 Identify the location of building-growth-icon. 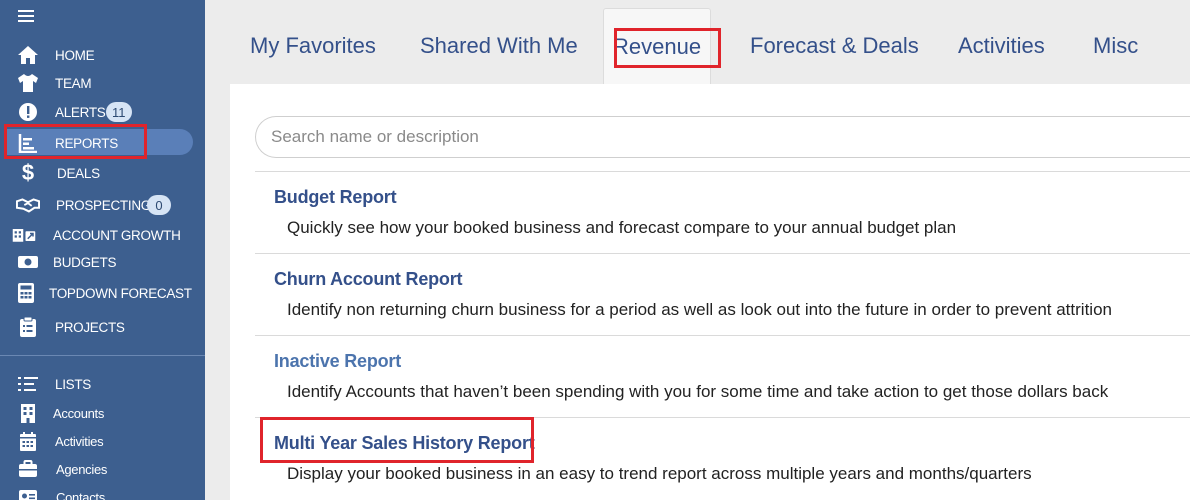
(24, 235).